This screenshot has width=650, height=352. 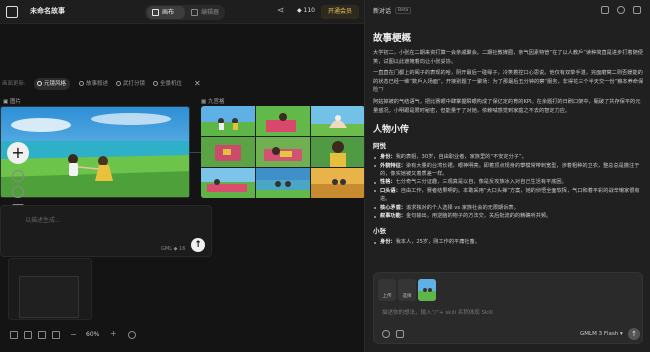 I want to click on panorama-icon, so click(x=155, y=83).